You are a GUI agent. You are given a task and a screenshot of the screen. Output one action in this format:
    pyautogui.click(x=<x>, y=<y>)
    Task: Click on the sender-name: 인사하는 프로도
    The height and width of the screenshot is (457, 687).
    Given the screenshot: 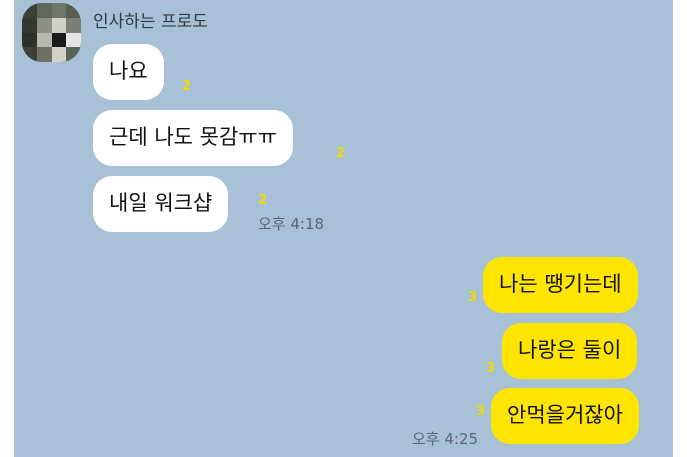 What is the action you would take?
    pyautogui.click(x=150, y=22)
    